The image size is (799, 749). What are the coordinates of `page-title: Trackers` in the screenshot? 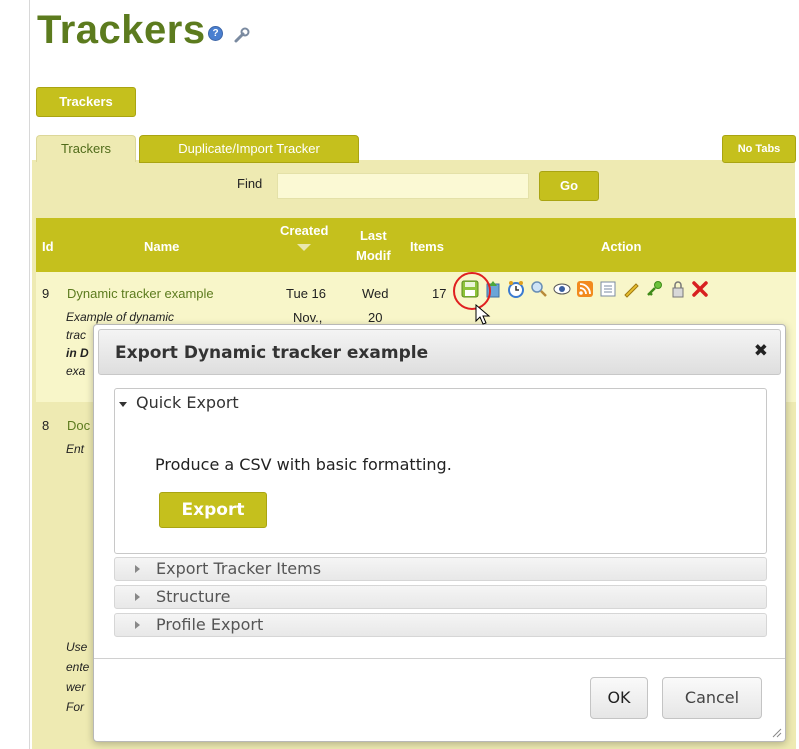 It's located at (121, 30).